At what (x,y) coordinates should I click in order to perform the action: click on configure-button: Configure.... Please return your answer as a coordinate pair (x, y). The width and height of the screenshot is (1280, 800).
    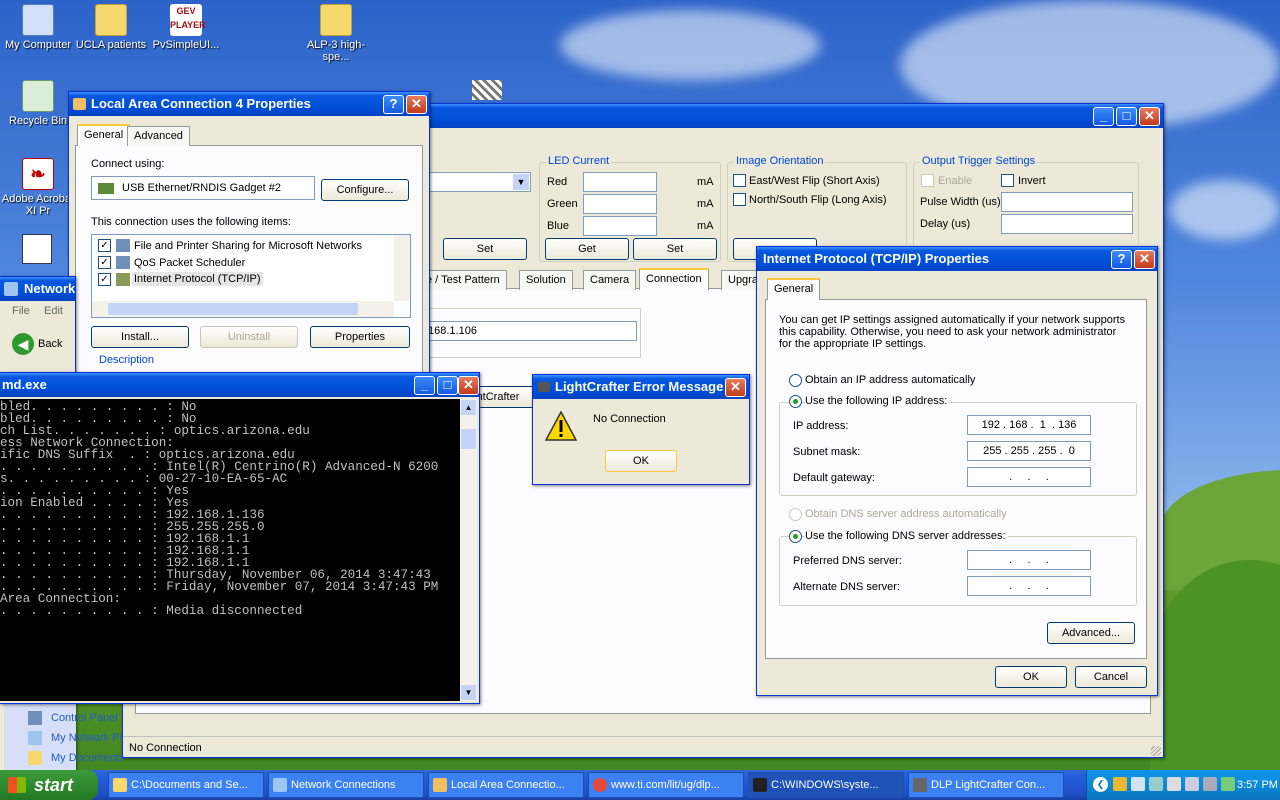
    Looking at the image, I should click on (365, 190).